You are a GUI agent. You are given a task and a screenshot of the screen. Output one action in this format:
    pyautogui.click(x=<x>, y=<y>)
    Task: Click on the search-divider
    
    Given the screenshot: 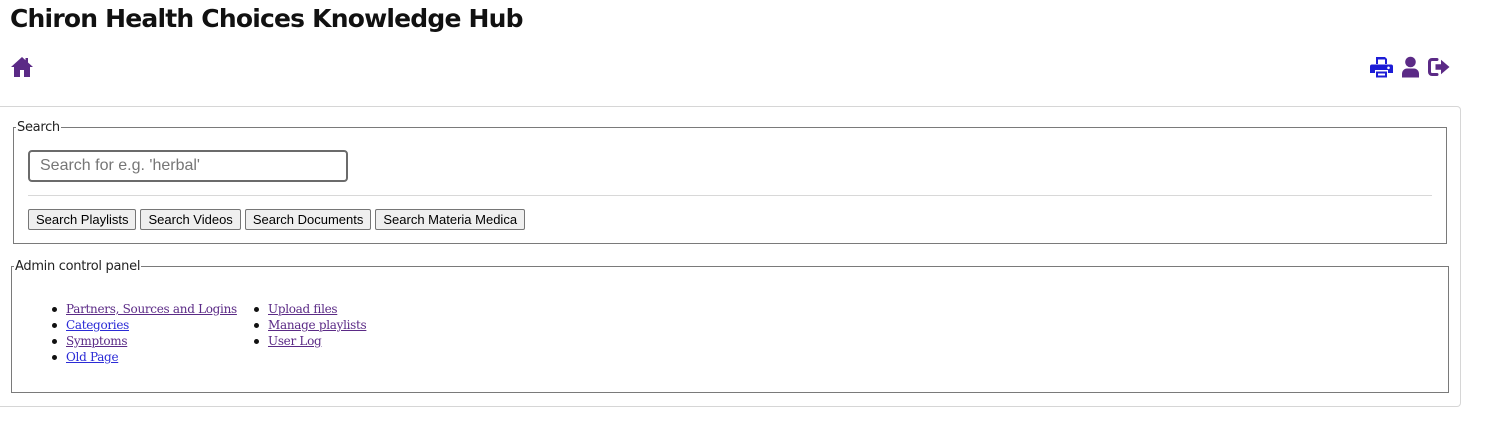 What is the action you would take?
    pyautogui.click(x=730, y=195)
    